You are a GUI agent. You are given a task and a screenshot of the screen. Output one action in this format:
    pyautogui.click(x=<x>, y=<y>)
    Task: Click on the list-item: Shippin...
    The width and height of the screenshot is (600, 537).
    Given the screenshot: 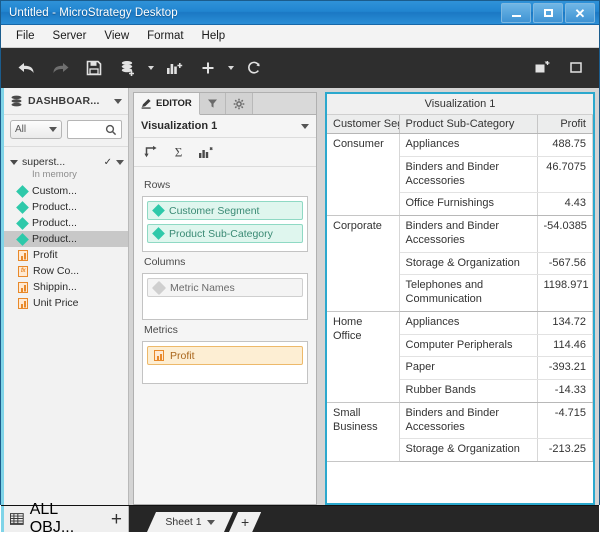 What is the action you would take?
    pyautogui.click(x=66, y=287)
    